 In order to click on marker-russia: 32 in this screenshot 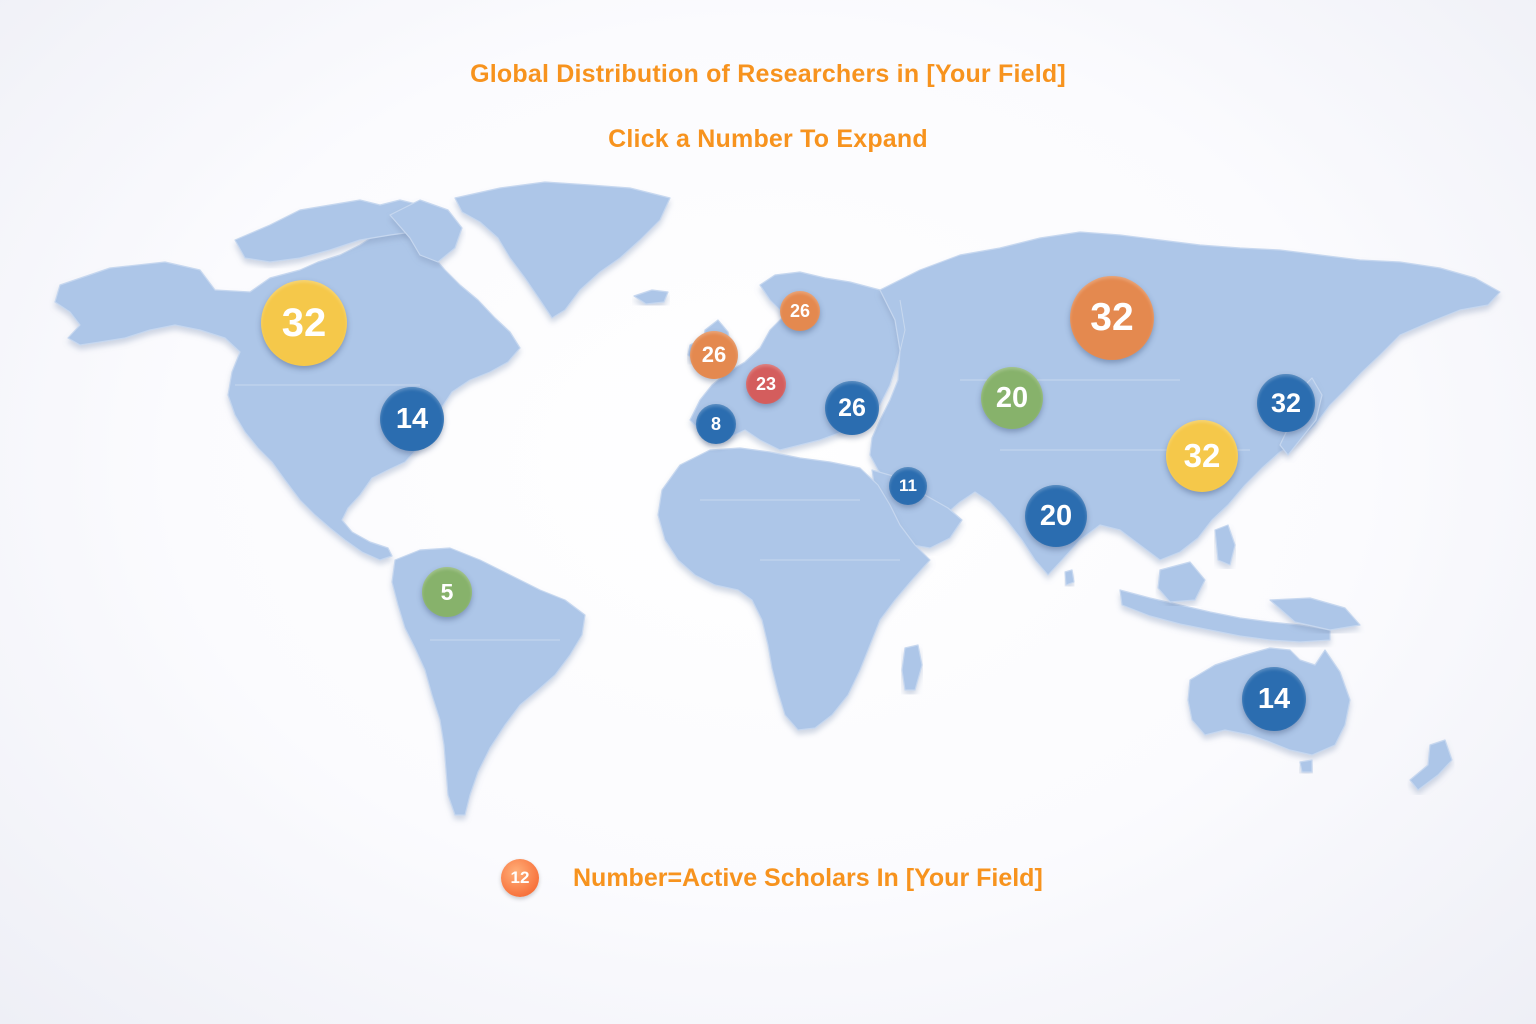, I will do `click(1112, 318)`.